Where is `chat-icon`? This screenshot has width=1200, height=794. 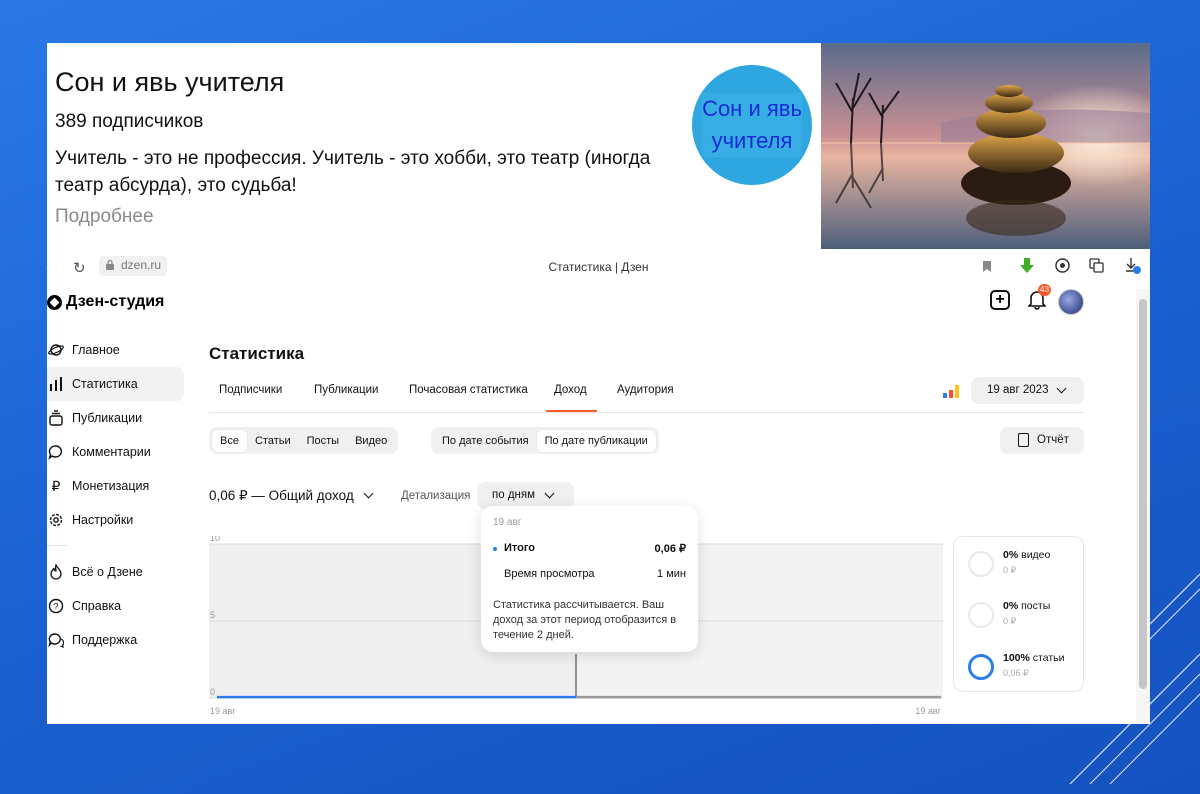
chat-icon is located at coordinates (56, 640).